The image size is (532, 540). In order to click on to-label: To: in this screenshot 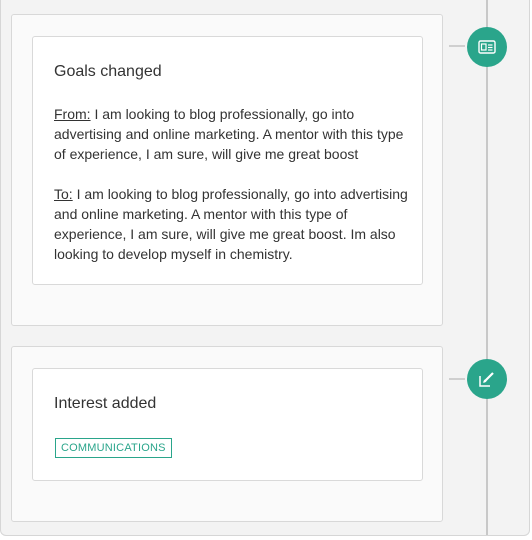, I will do `click(63, 194)`.